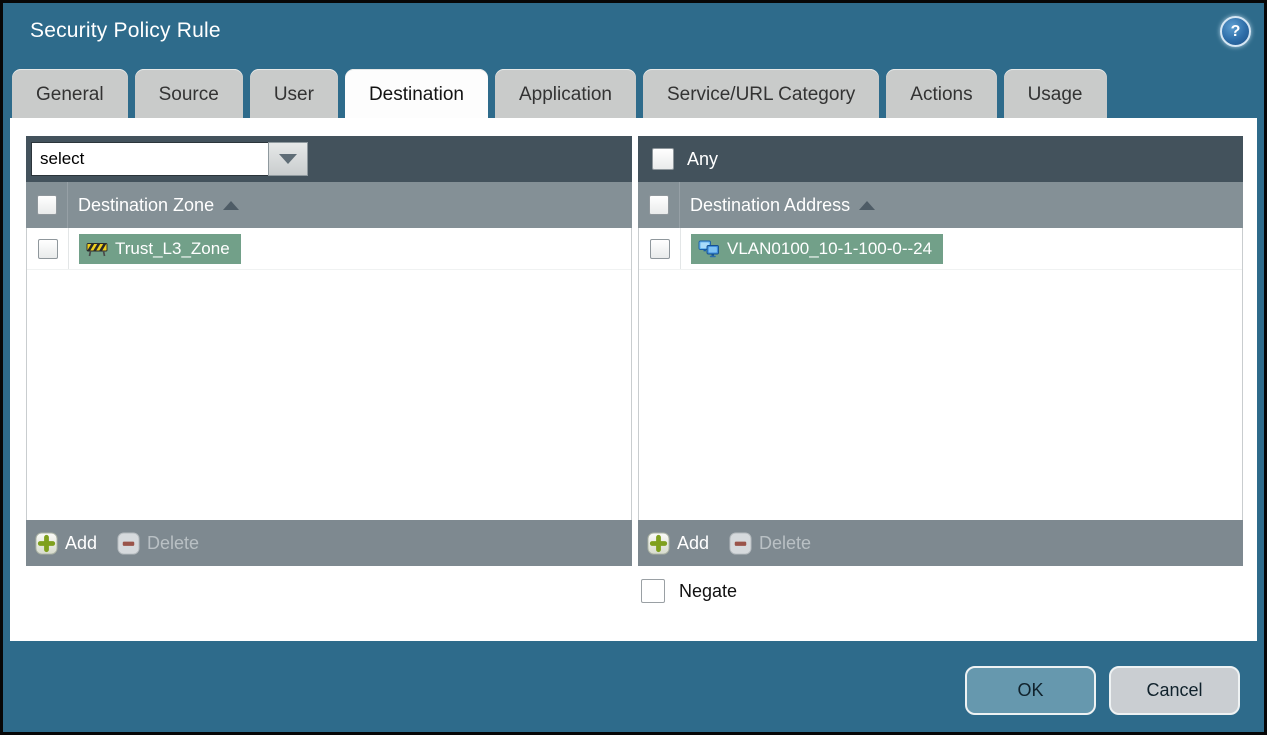 This screenshot has height=735, width=1267. I want to click on zone-delete-label: Delete, so click(173, 542).